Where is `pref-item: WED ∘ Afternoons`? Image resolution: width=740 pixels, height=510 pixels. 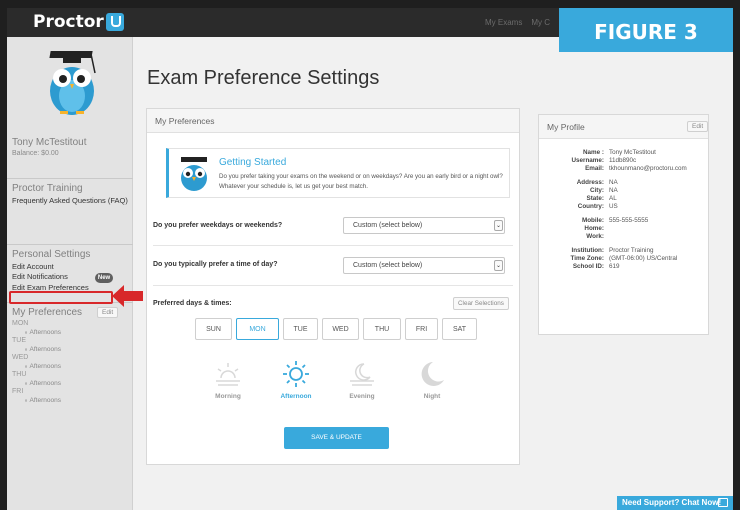
pref-item: WED ∘ Afternoons is located at coordinates (70, 362).